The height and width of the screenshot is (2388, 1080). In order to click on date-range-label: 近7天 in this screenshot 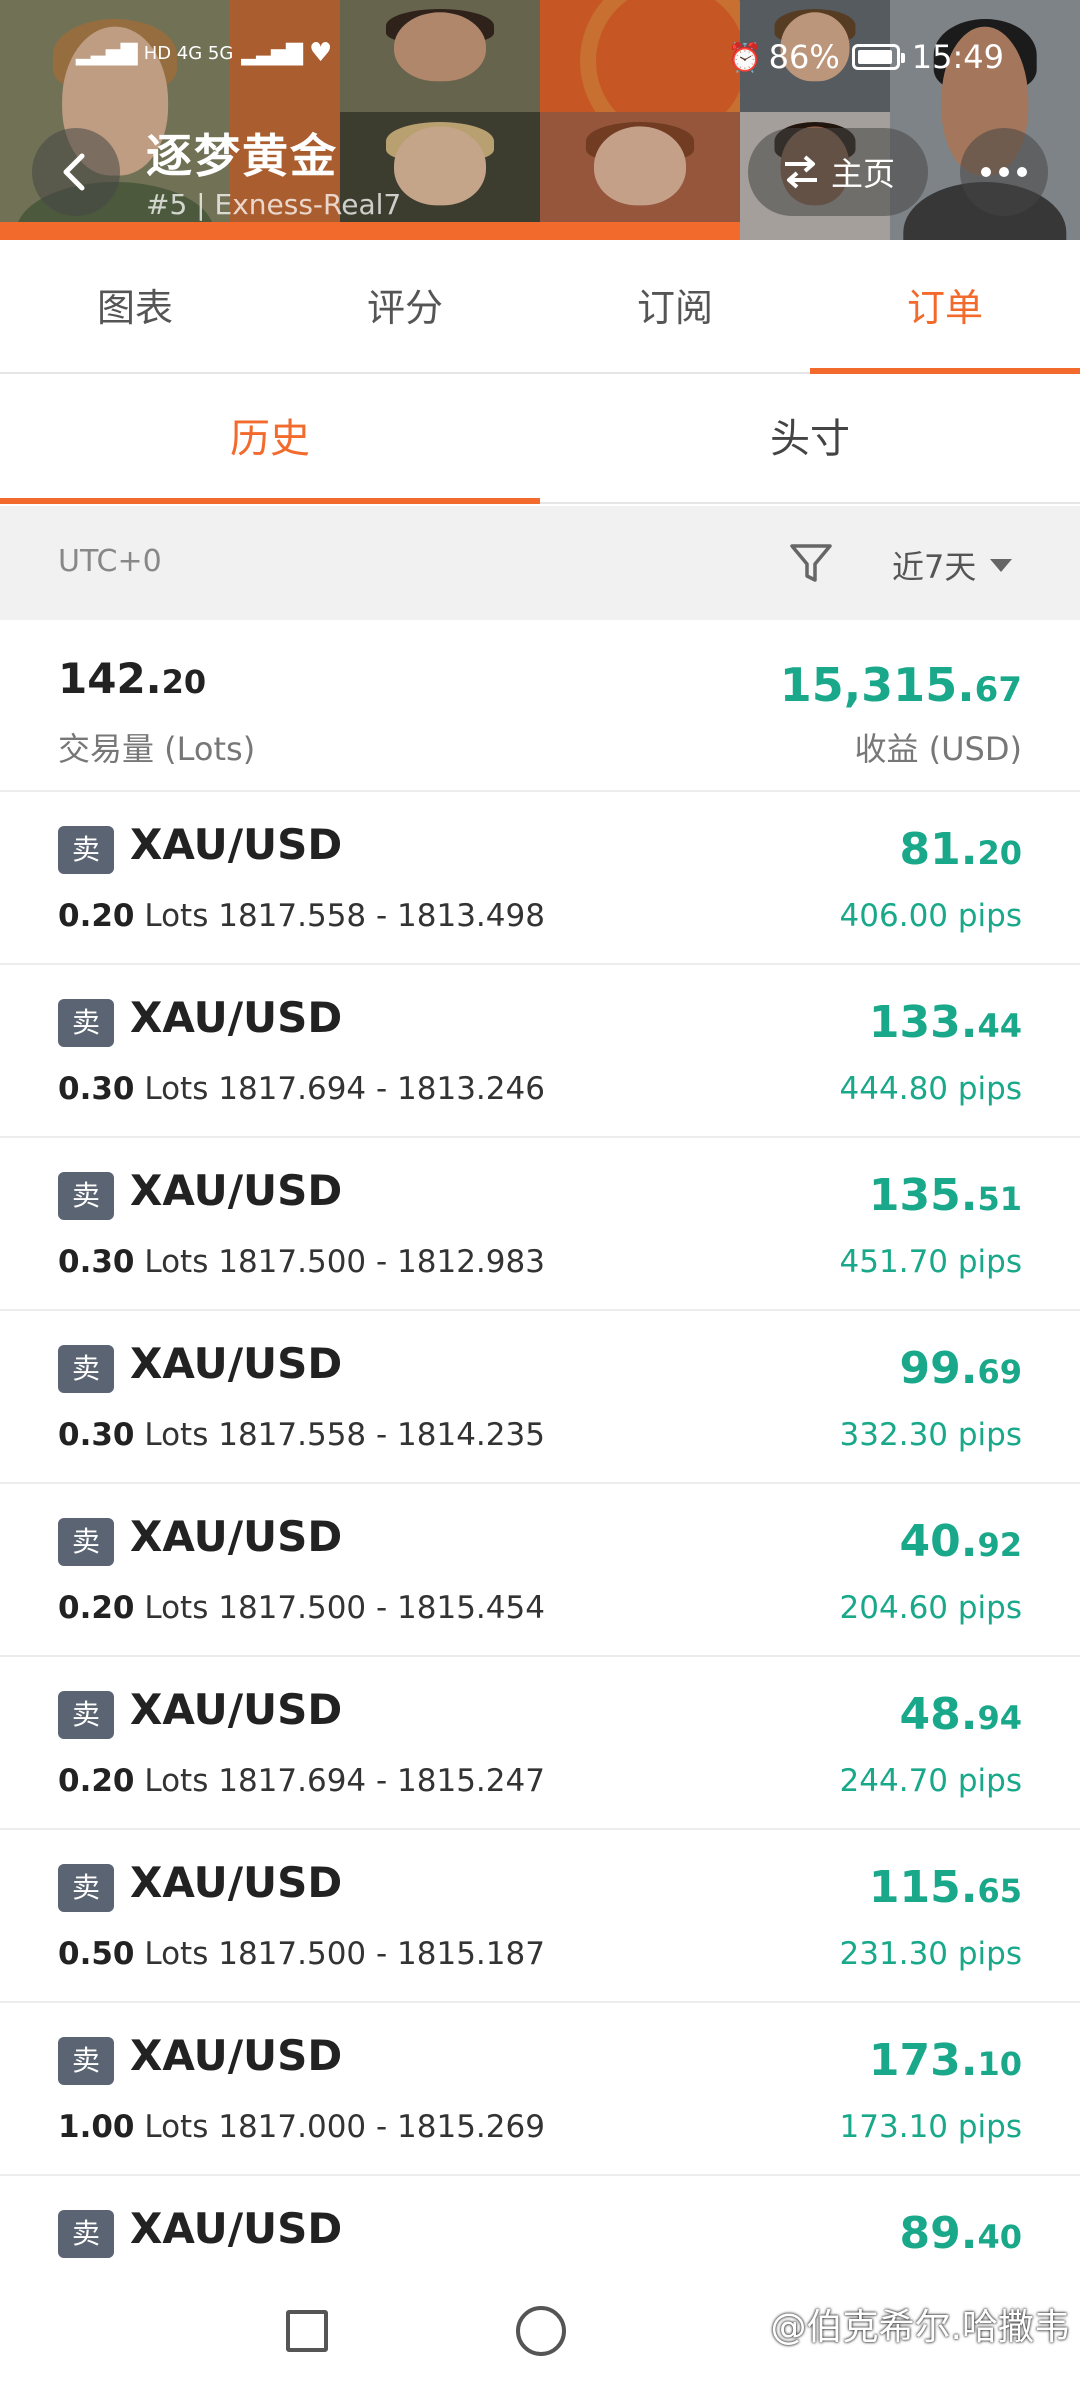, I will do `click(934, 567)`.